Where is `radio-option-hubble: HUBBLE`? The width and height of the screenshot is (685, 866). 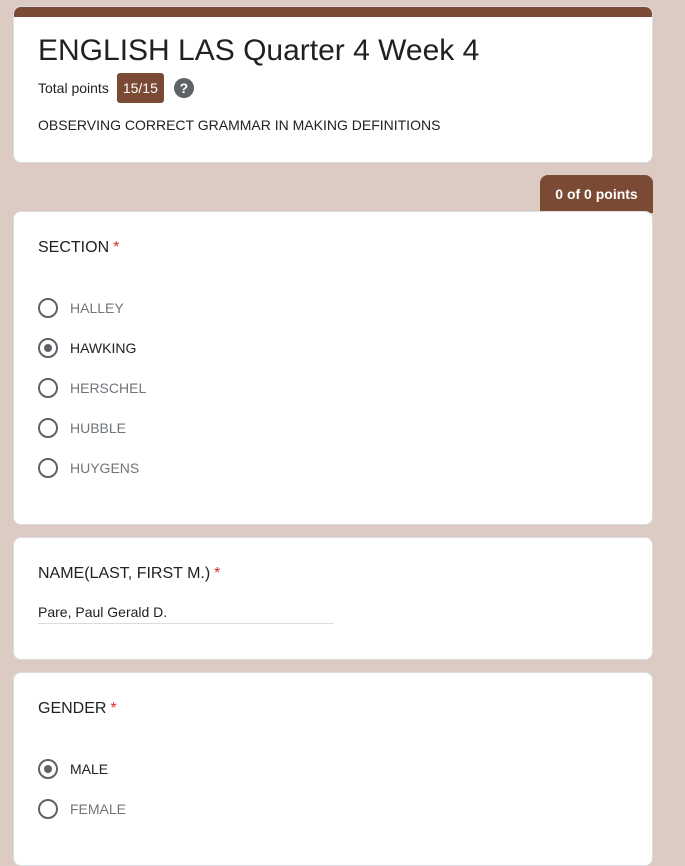
radio-option-hubble: HUBBLE is located at coordinates (92, 428).